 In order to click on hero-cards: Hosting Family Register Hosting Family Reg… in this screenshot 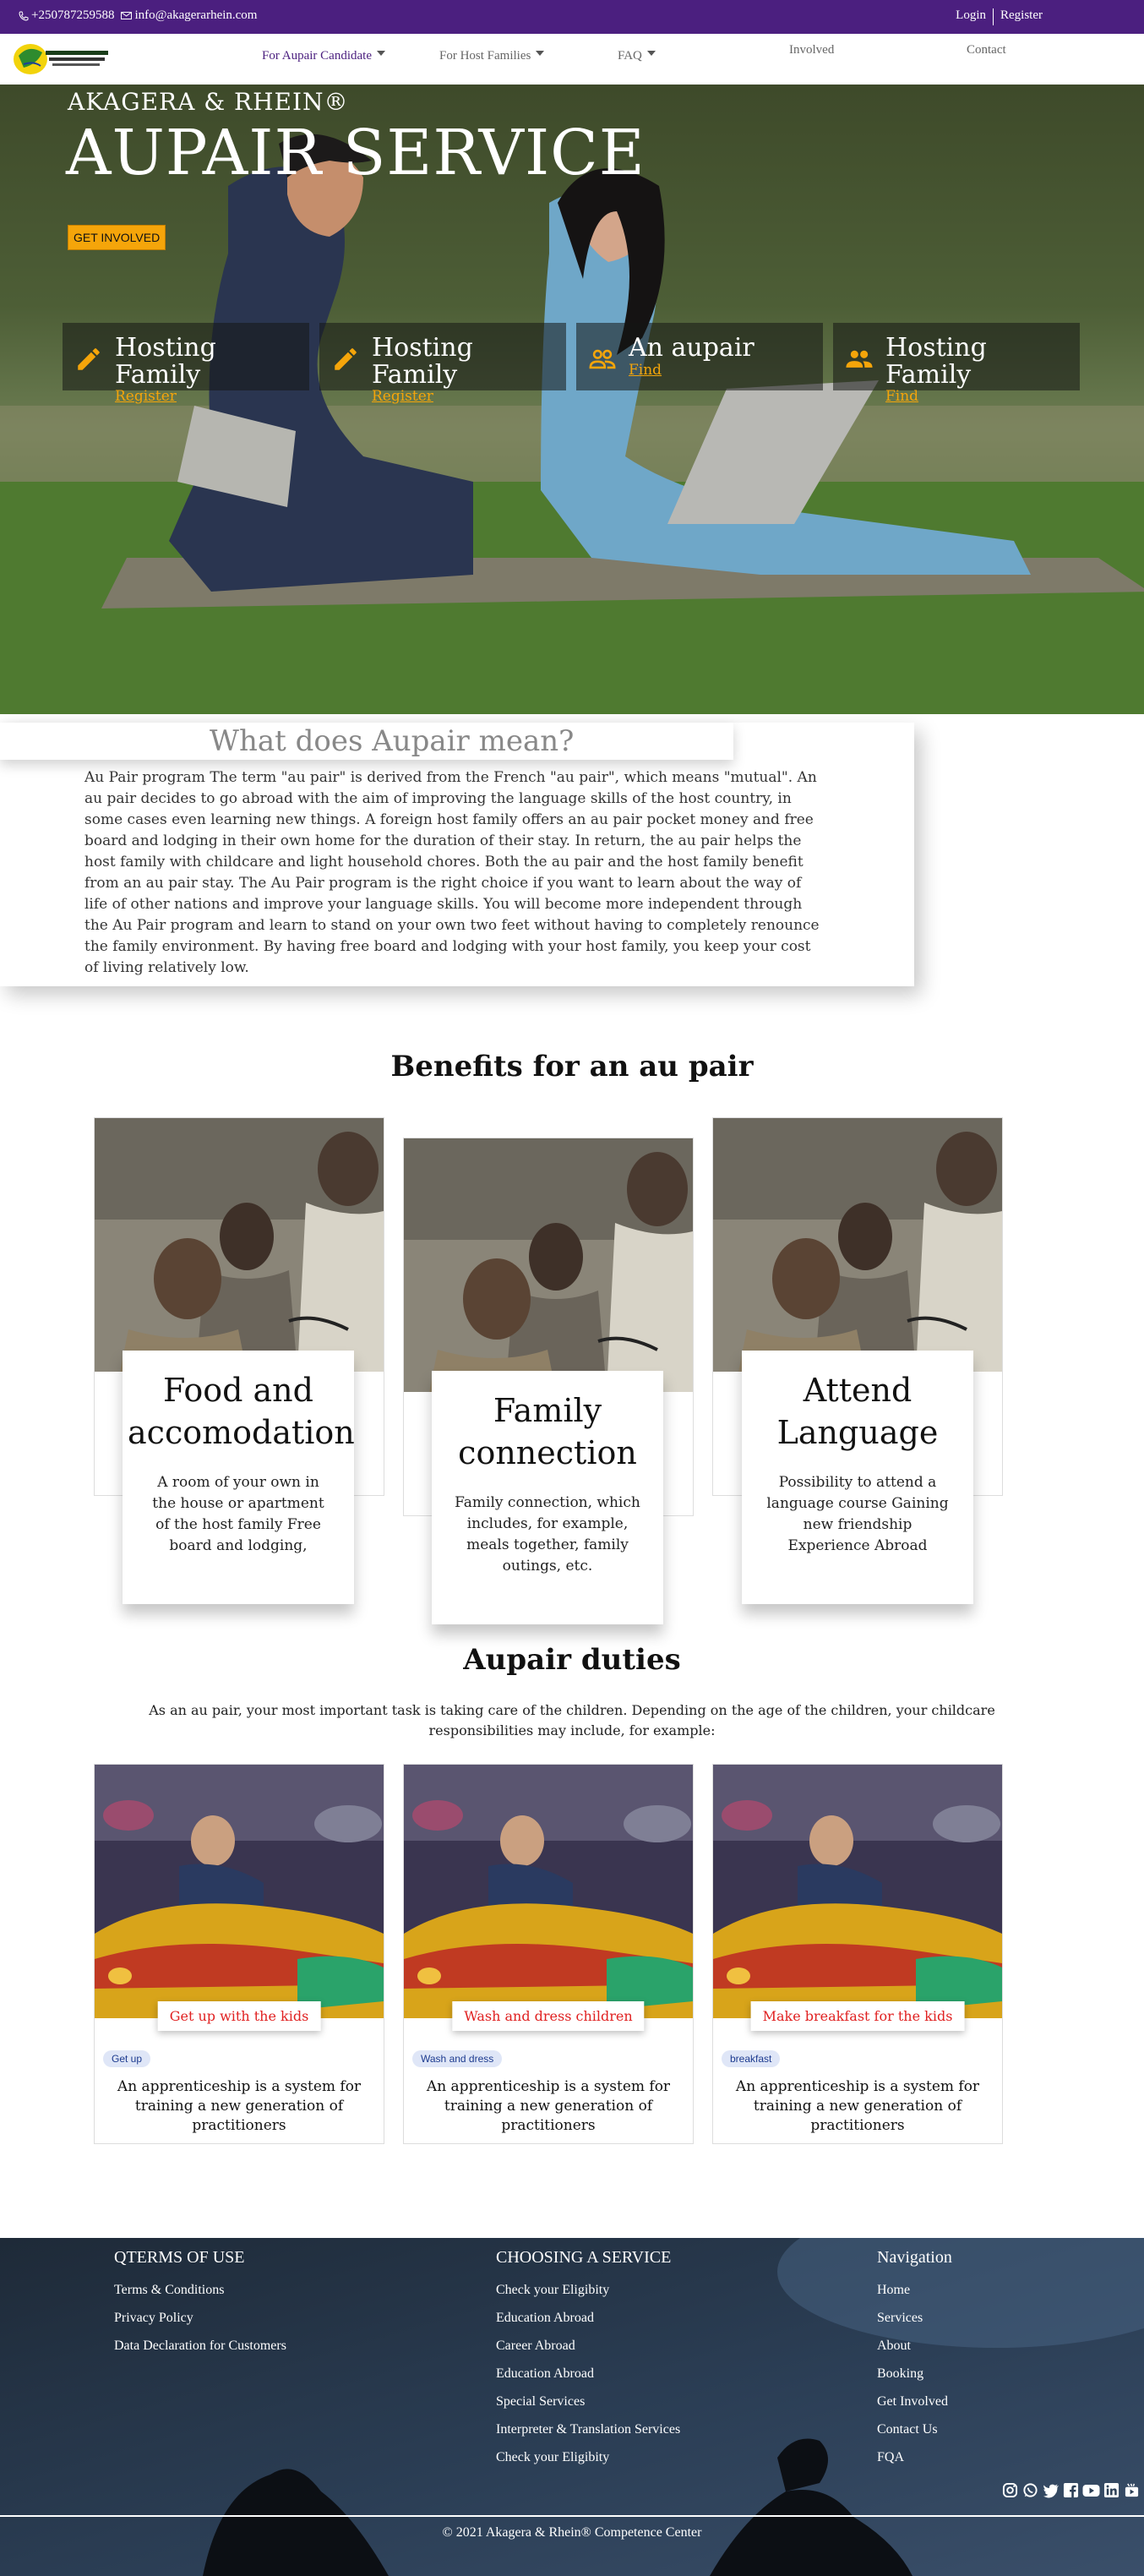, I will do `click(571, 364)`.